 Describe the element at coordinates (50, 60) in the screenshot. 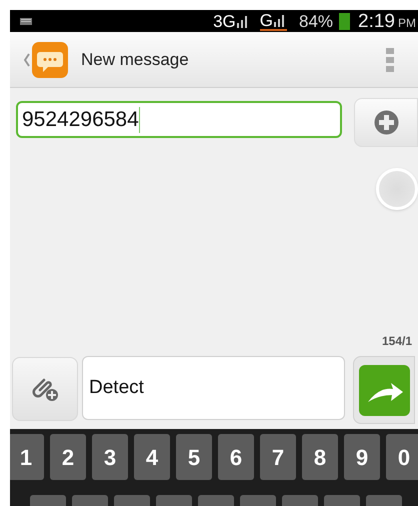

I see `chat-bubble-icon` at that location.